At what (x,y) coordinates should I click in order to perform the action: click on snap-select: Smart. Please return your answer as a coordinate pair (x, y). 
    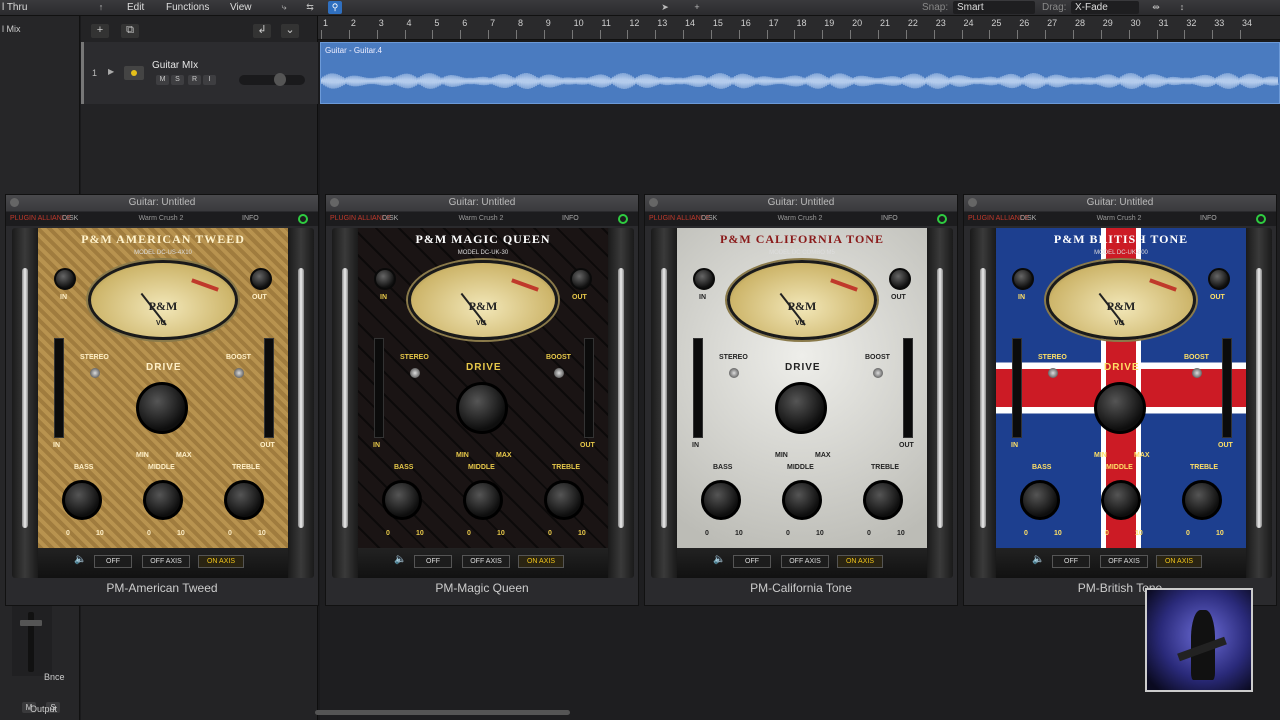
    Looking at the image, I should click on (994, 7).